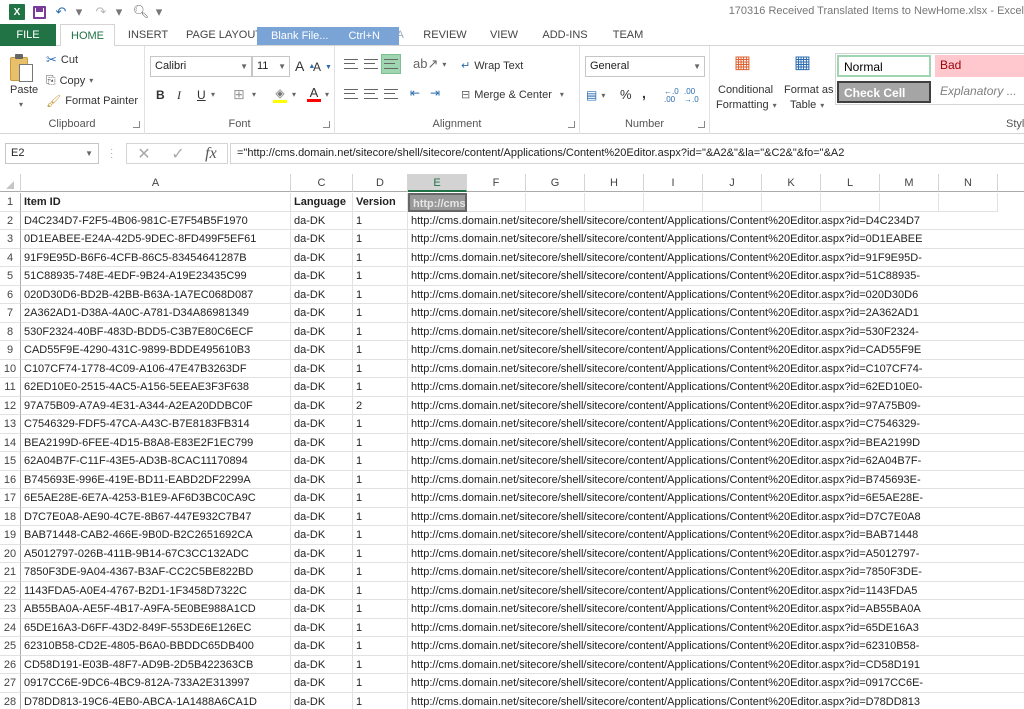 The width and height of the screenshot is (1024, 709). I want to click on fill-dropdown-icon: ▾, so click(294, 94).